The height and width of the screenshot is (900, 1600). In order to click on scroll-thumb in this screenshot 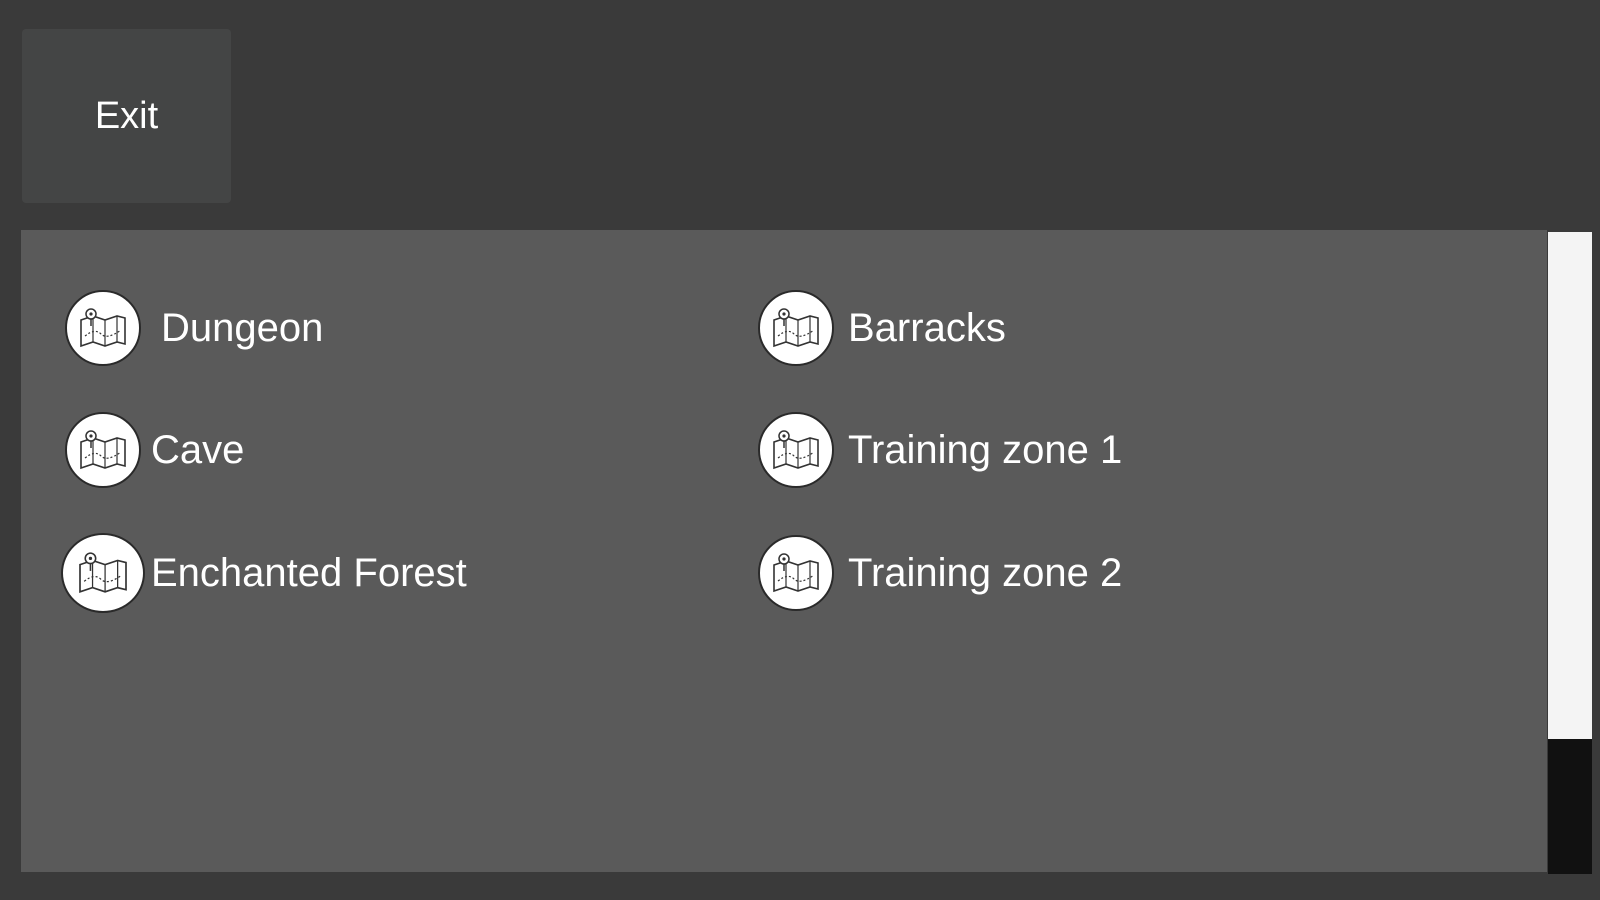, I will do `click(1570, 485)`.